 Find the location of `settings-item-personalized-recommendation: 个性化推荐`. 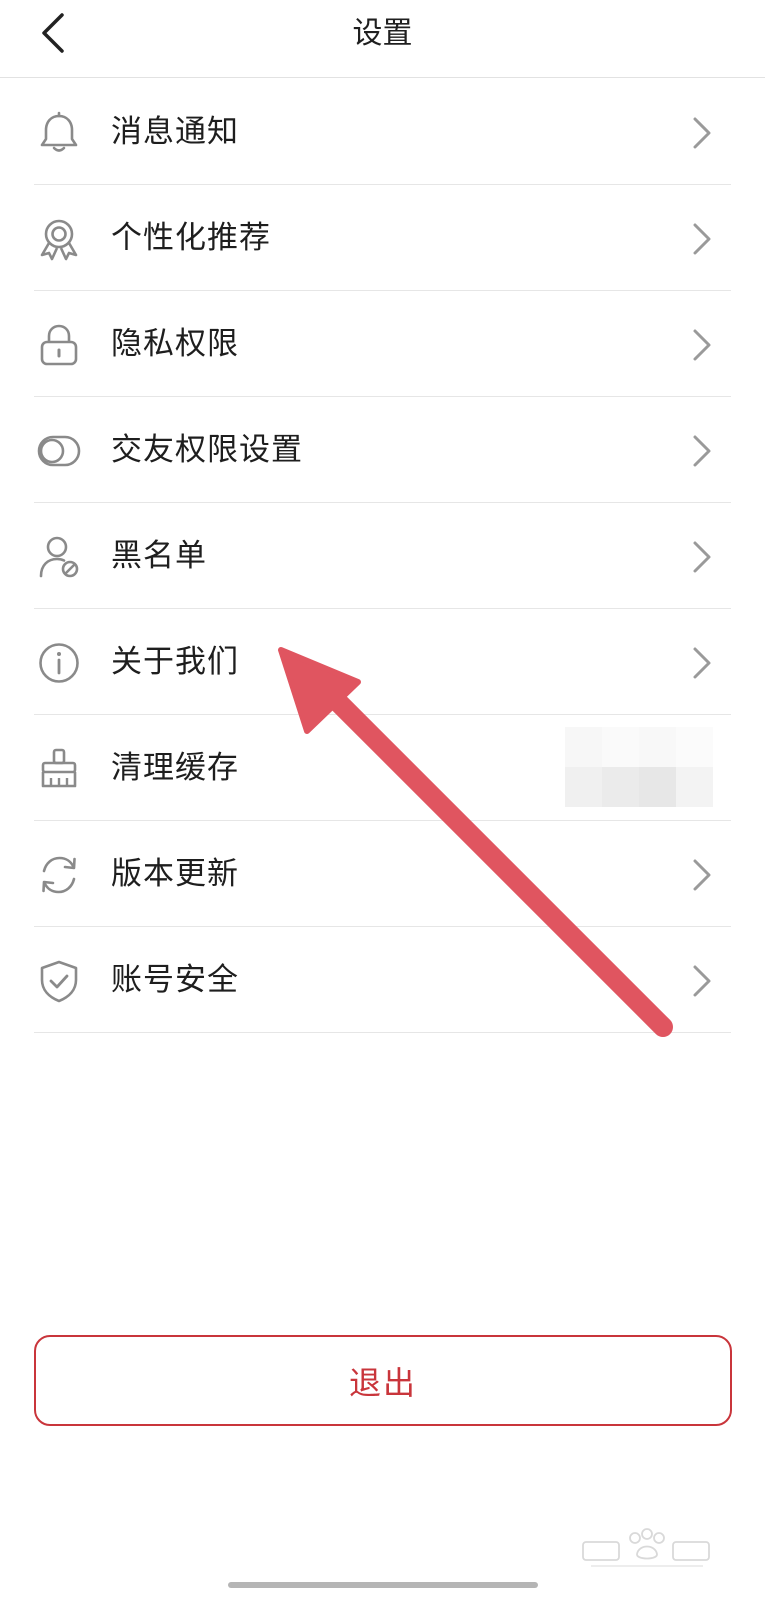

settings-item-personalized-recommendation: 个性化推荐 is located at coordinates (382, 238).